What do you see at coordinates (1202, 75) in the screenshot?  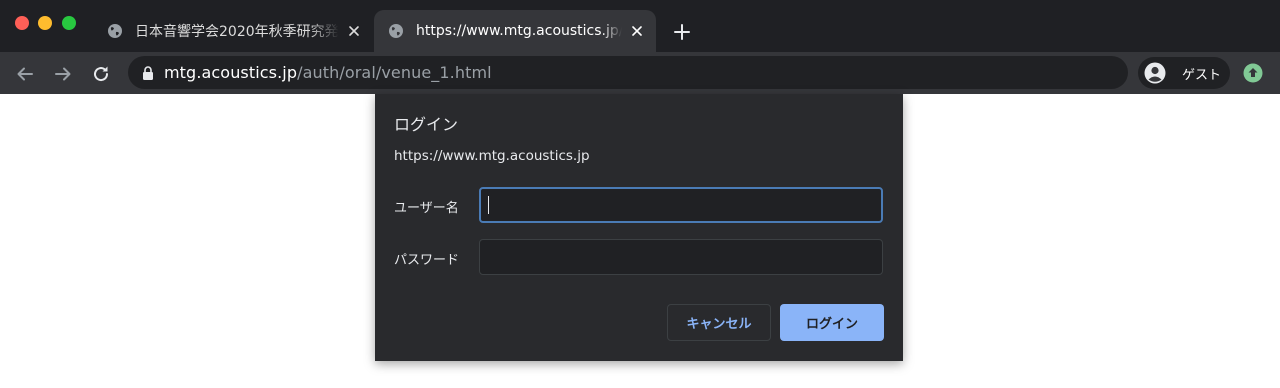 I see `profile-label: ゲスト` at bounding box center [1202, 75].